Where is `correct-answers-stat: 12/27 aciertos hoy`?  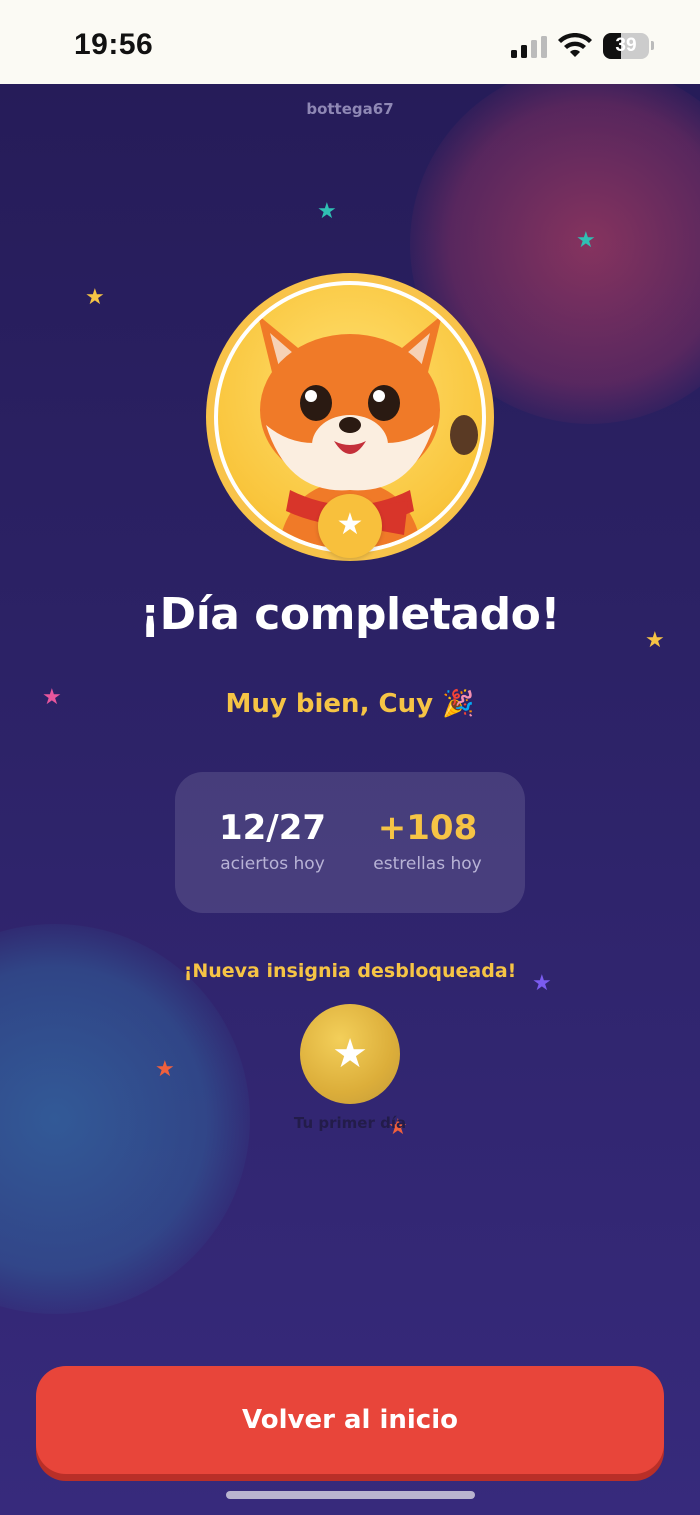 correct-answers-stat: 12/27 aciertos hoy is located at coordinates (272, 841).